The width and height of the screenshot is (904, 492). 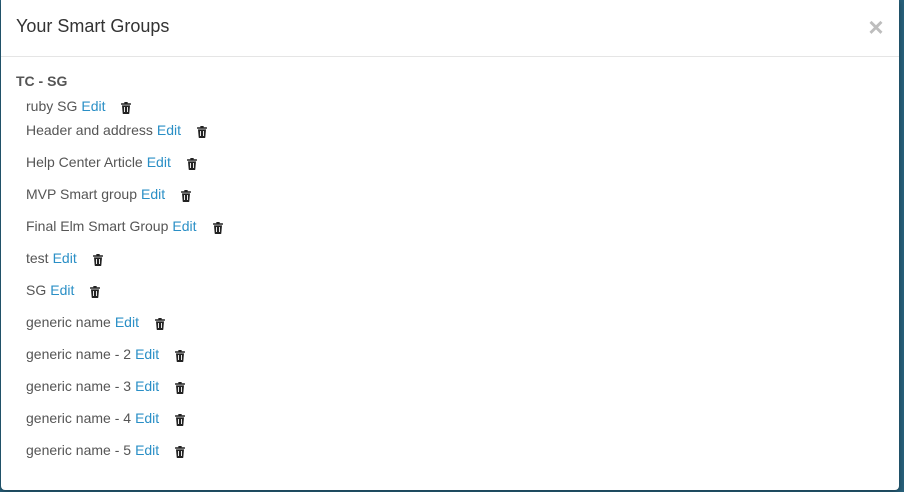 I want to click on list-item: generic name - 4 Edit, so click(x=450, y=425).